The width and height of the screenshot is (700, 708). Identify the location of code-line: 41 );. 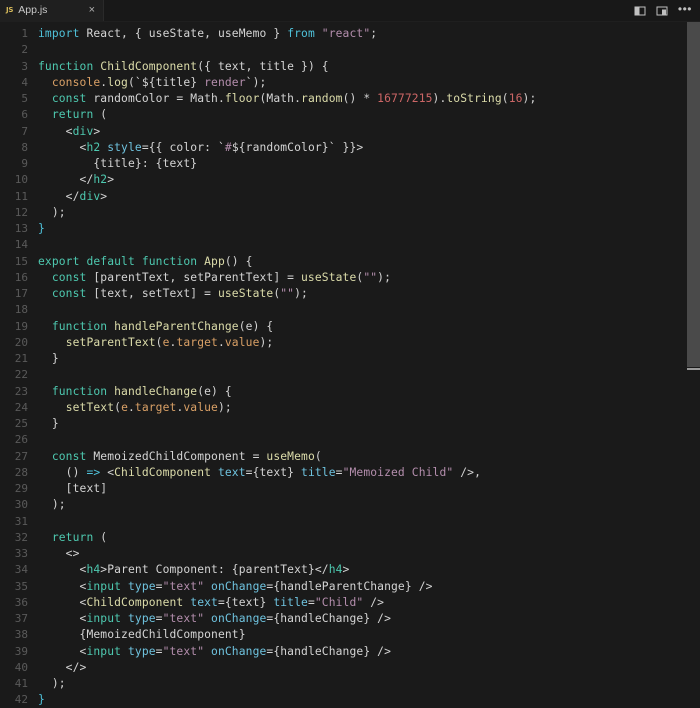
(350, 684).